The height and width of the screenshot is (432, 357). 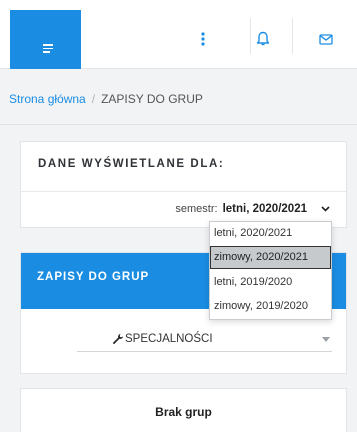 What do you see at coordinates (270, 306) in the screenshot?
I see `semester-option: zimowy, 2019/2020` at bounding box center [270, 306].